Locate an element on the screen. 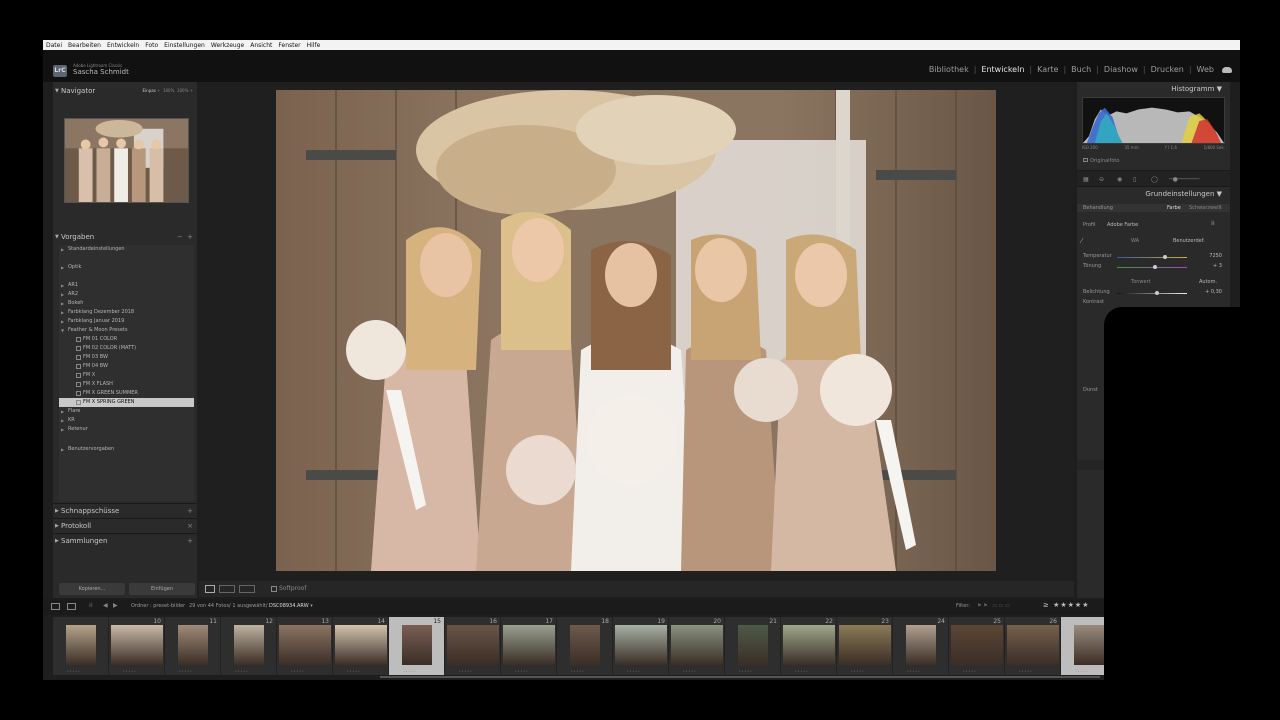 Image resolution: width=1280 pixels, height=720 pixels. treatment-bw: Schwarzweiß is located at coordinates (1205, 208).